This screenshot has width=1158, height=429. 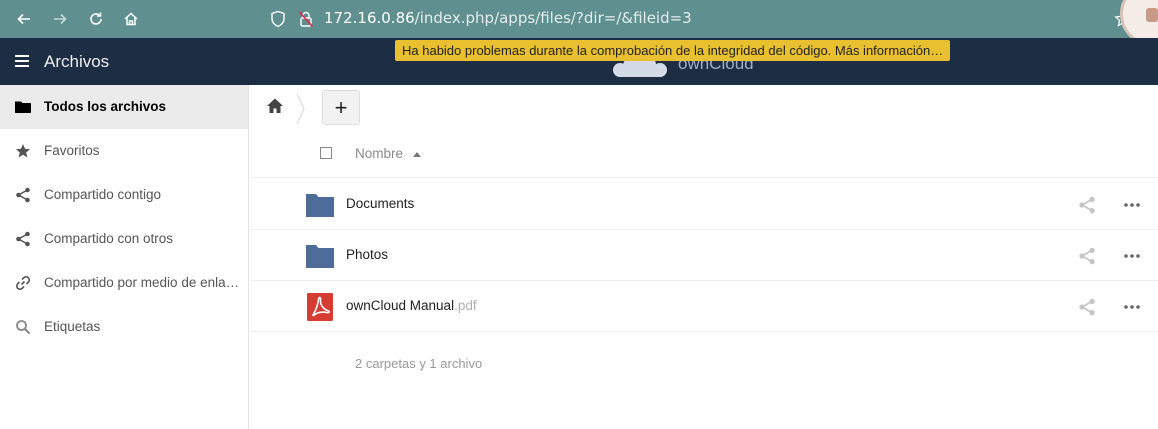 I want to click on sidebar-item-shared-with-others: Compartido con otros, so click(x=124, y=239).